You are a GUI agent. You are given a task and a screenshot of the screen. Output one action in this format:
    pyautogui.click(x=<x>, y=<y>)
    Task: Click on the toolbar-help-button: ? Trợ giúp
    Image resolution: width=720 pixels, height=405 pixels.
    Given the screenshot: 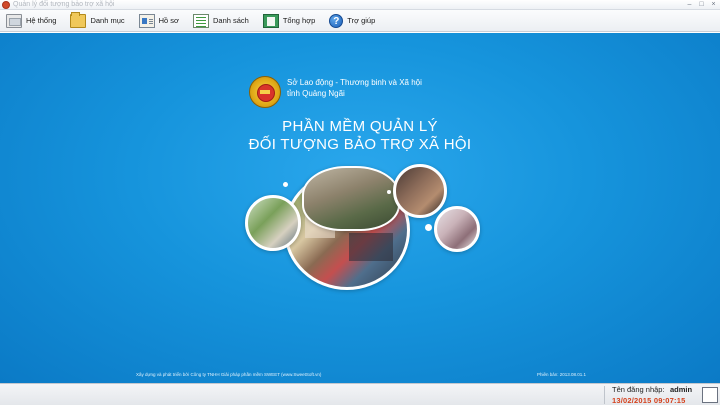 What is the action you would take?
    pyautogui.click(x=354, y=21)
    